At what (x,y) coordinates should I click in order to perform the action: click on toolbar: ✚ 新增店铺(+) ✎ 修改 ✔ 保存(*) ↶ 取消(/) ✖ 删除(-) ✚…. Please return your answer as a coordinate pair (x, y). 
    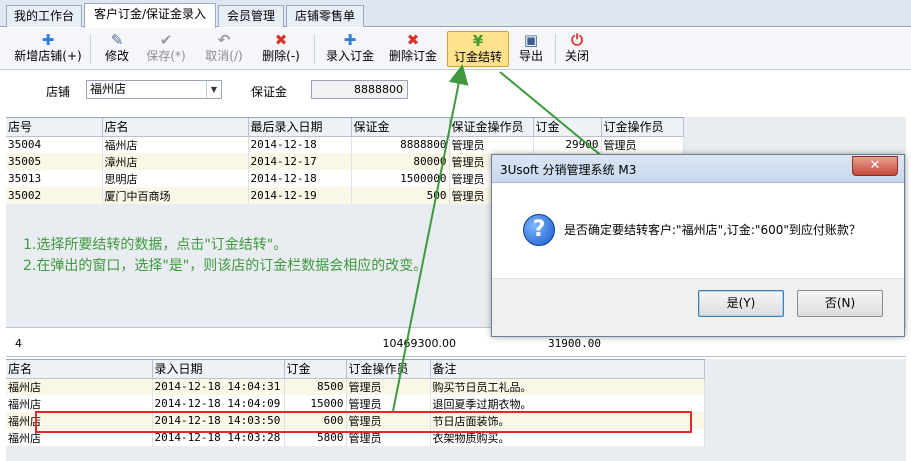
    Looking at the image, I should click on (455, 49).